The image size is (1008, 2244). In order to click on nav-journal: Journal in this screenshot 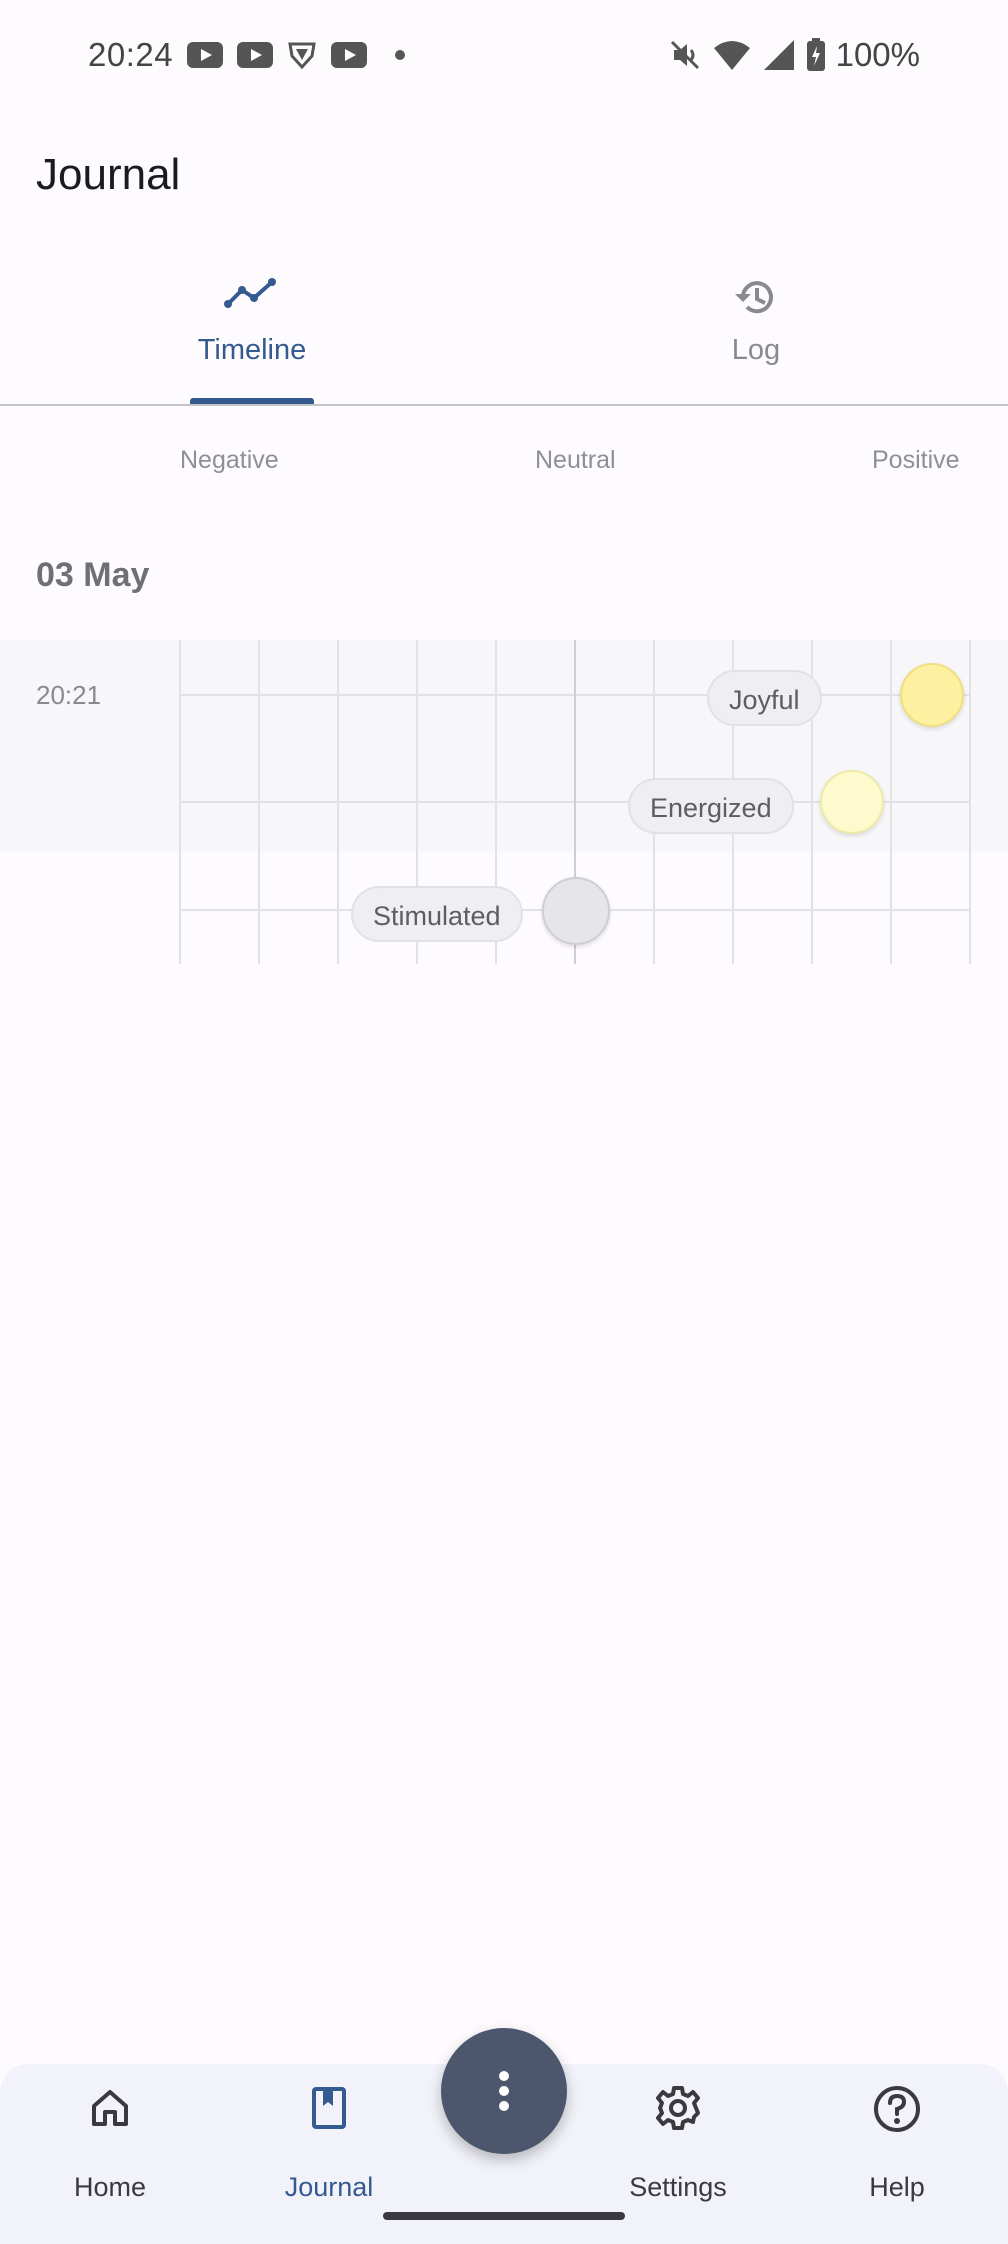, I will do `click(329, 2143)`.